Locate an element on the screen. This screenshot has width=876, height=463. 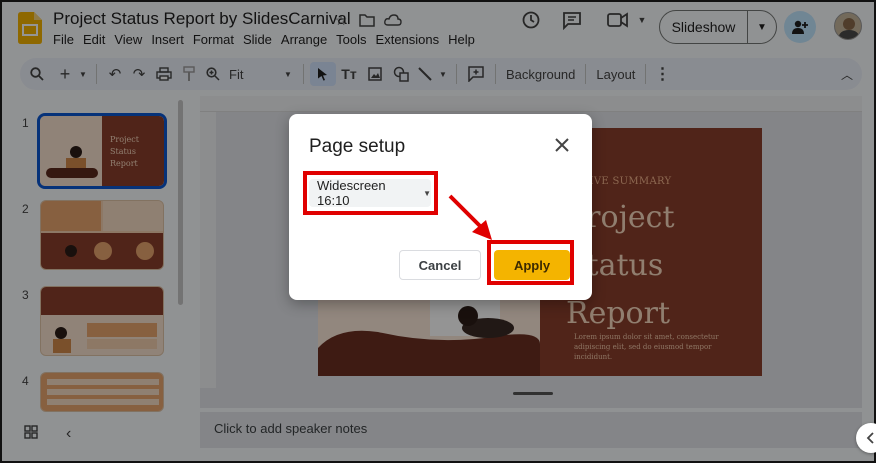
annotation-arrow-icon is located at coordinates (470, 217).